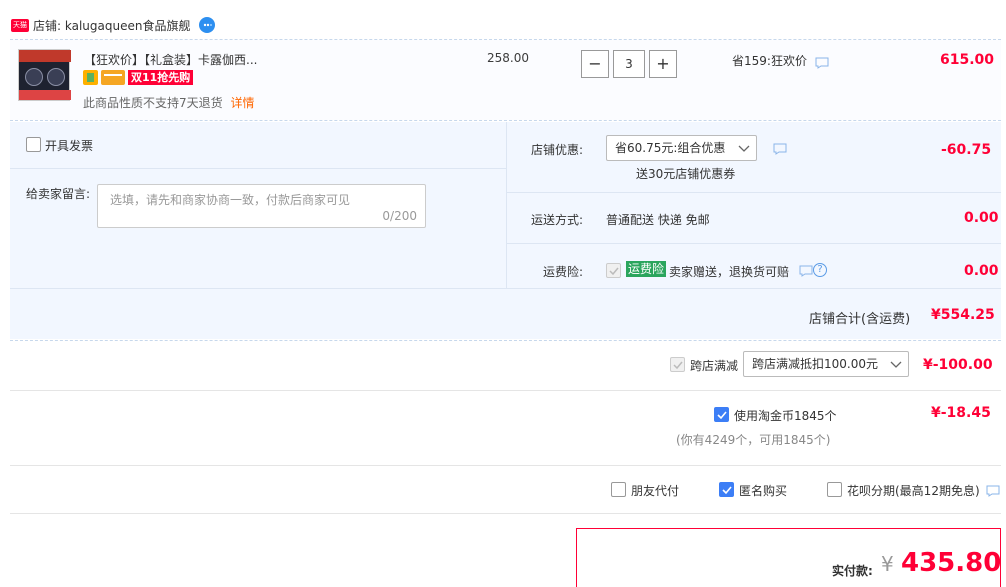 The width and height of the screenshot is (1006, 587). I want to click on message-label: 给卖家留言:, so click(58, 194).